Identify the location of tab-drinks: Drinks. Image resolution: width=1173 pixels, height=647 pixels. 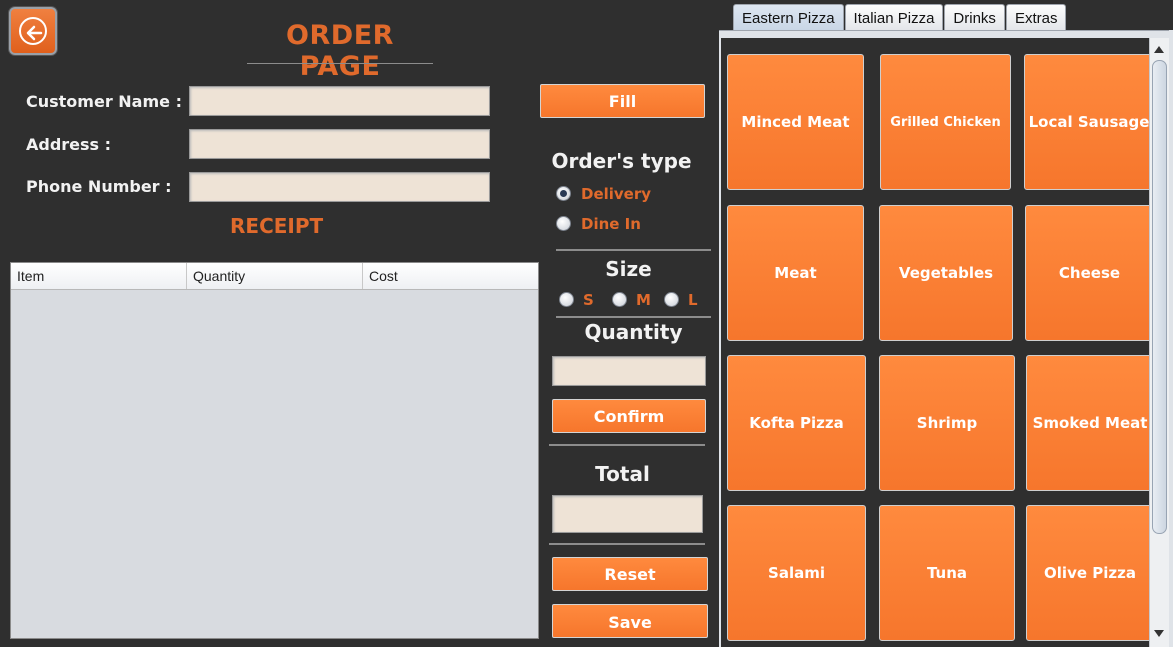
(974, 17).